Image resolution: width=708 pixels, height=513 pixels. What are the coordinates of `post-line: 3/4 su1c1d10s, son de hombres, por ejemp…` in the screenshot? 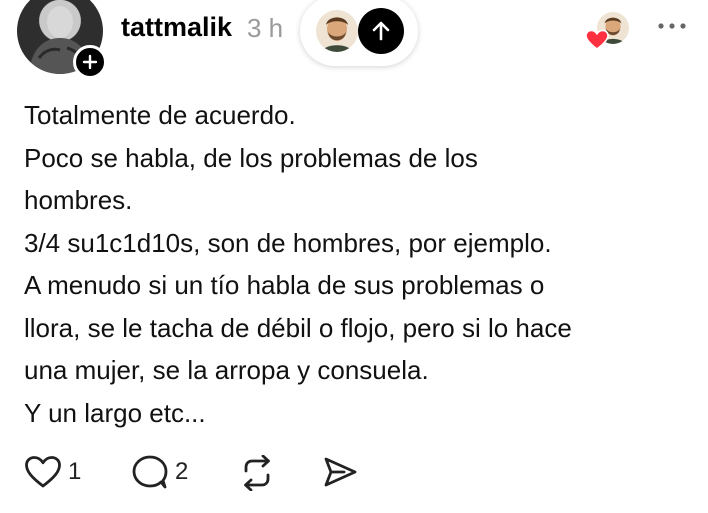 It's located at (288, 242).